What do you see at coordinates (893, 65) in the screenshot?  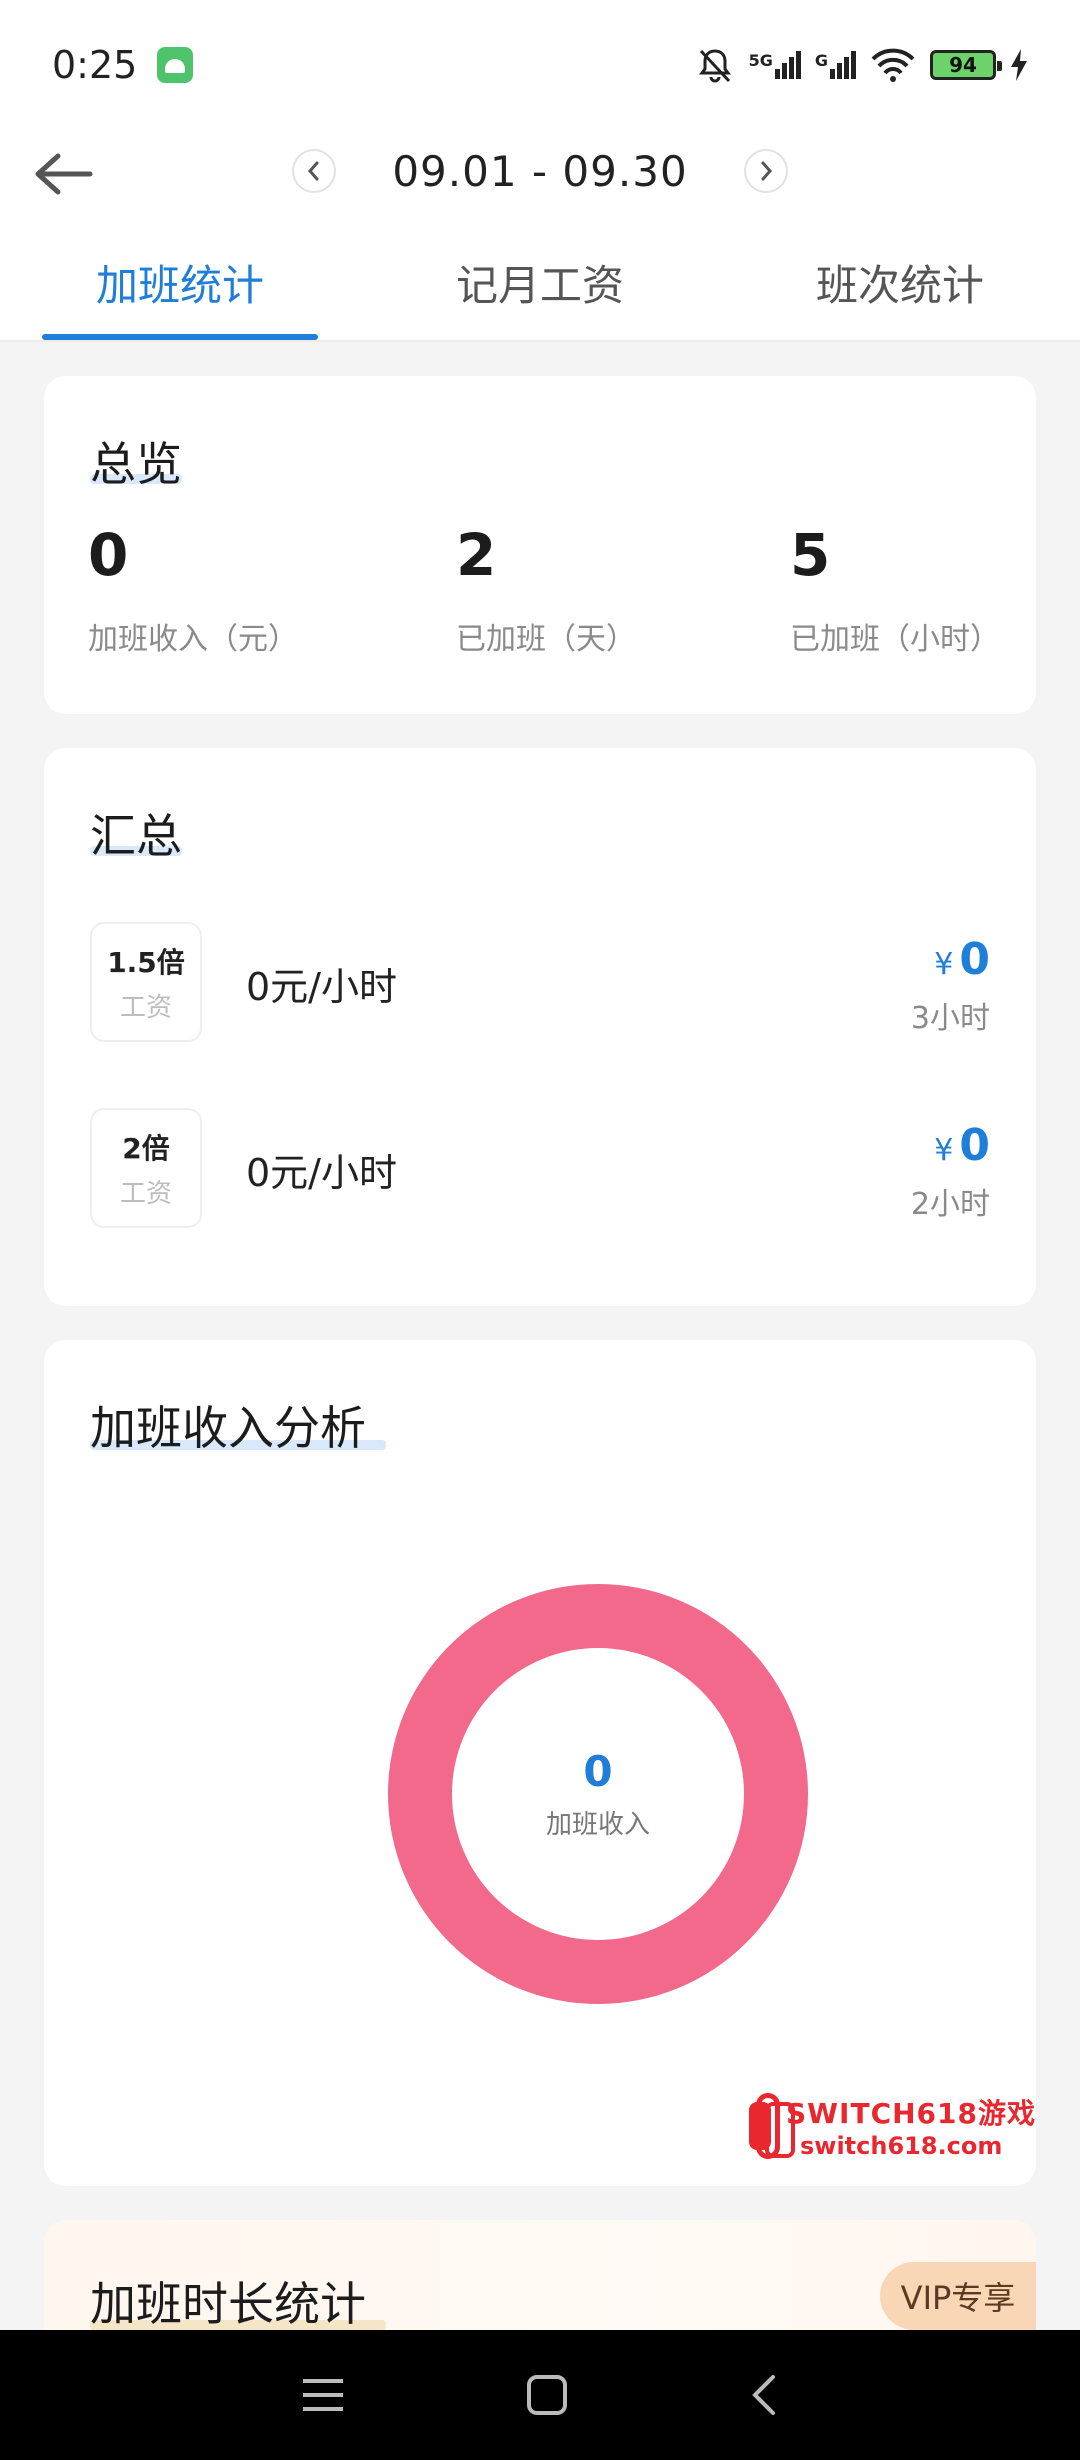 I see `wifi-icon` at bounding box center [893, 65].